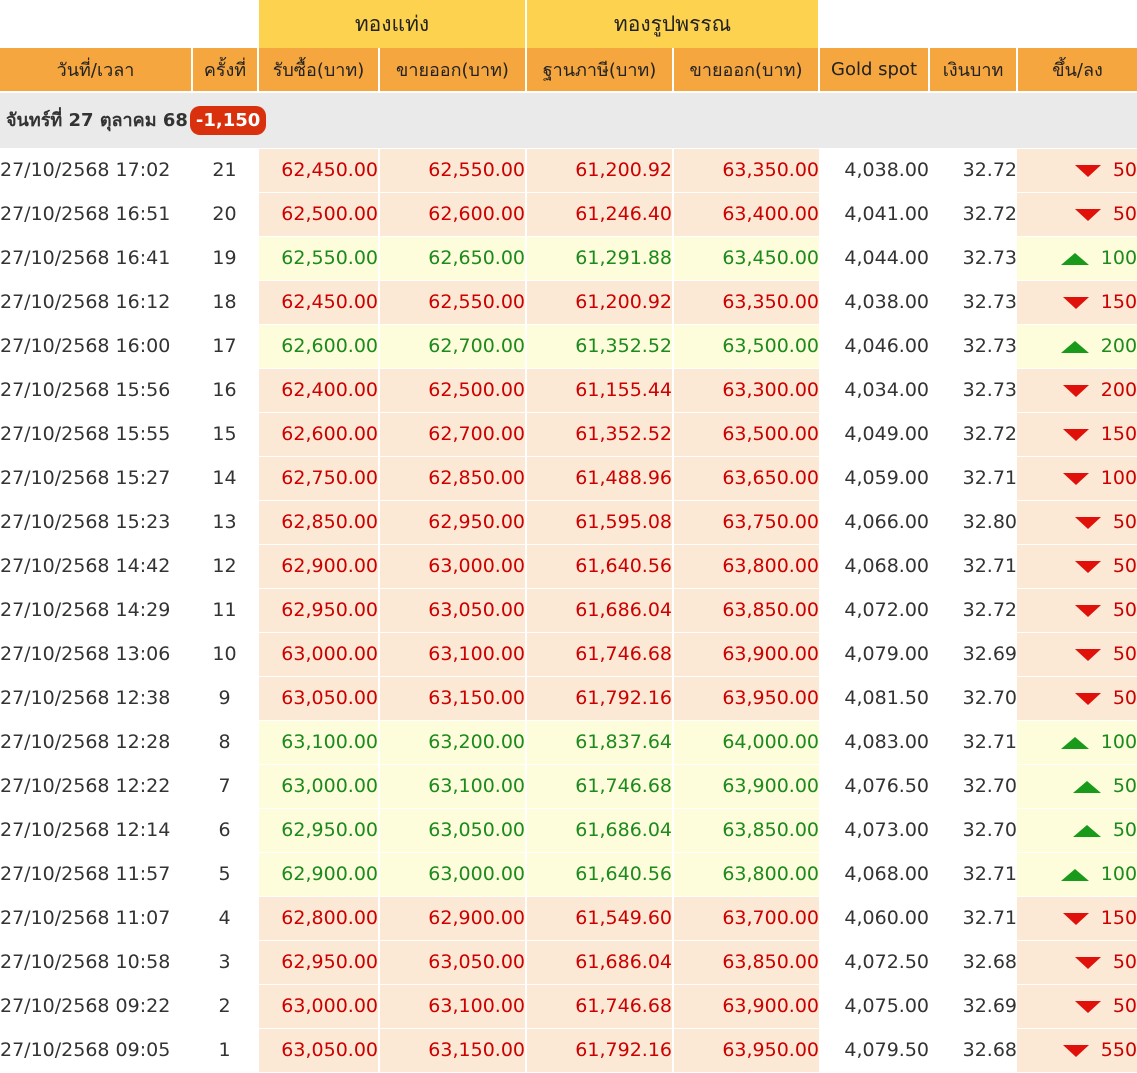 The height and width of the screenshot is (1073, 1137). Describe the element at coordinates (96, 654) in the screenshot. I see `cell-datetime: 27/10/2568 13:06` at that location.